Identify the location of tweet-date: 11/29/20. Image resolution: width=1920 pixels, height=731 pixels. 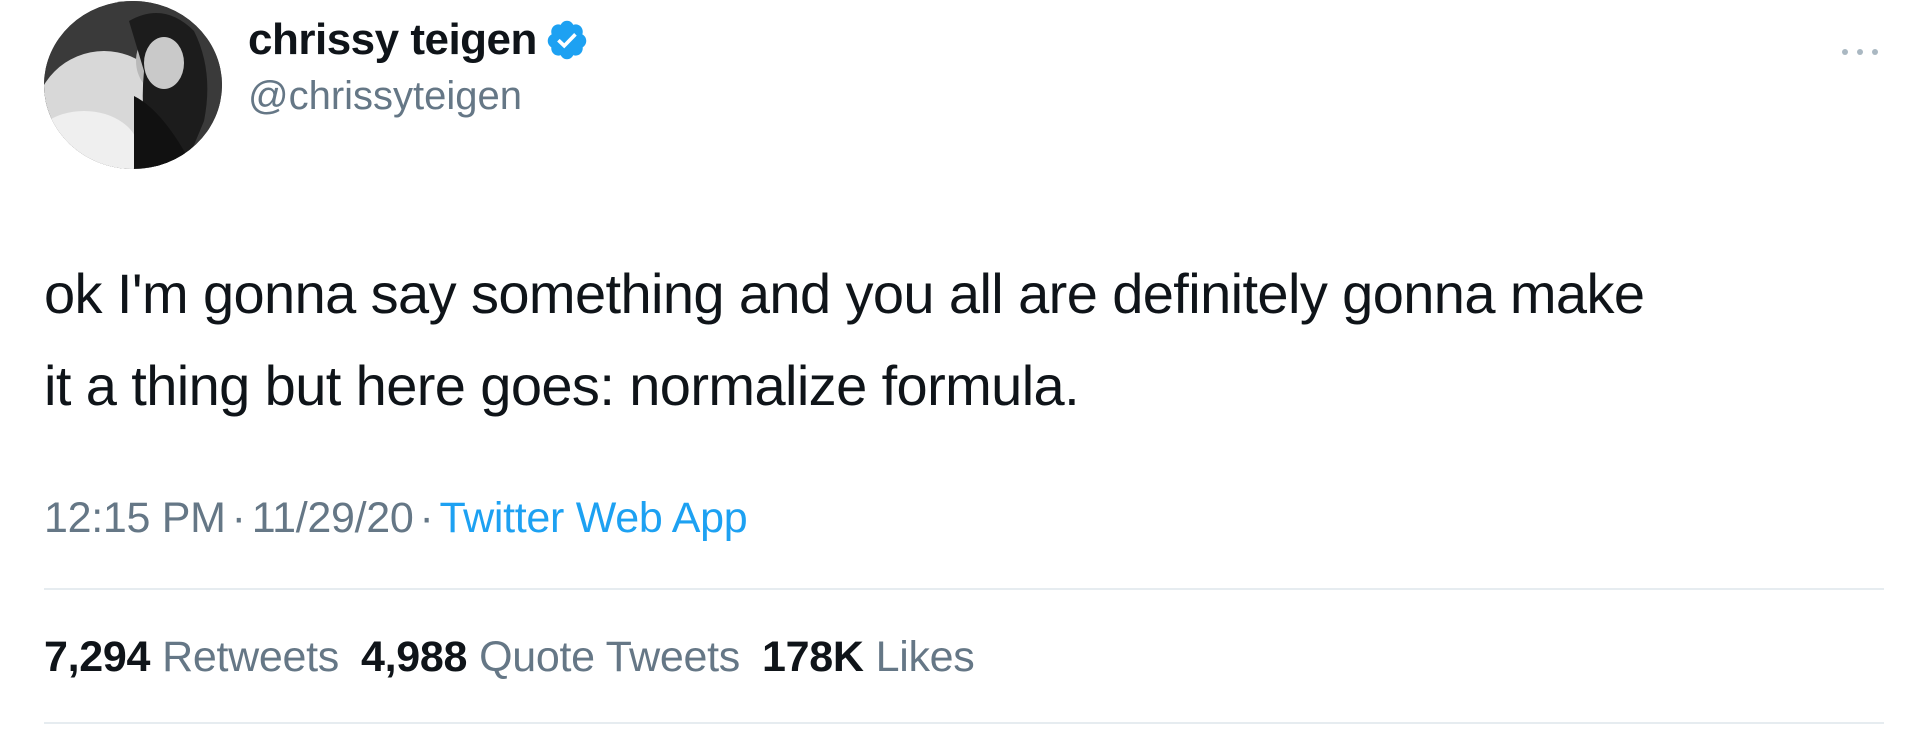
(333, 518).